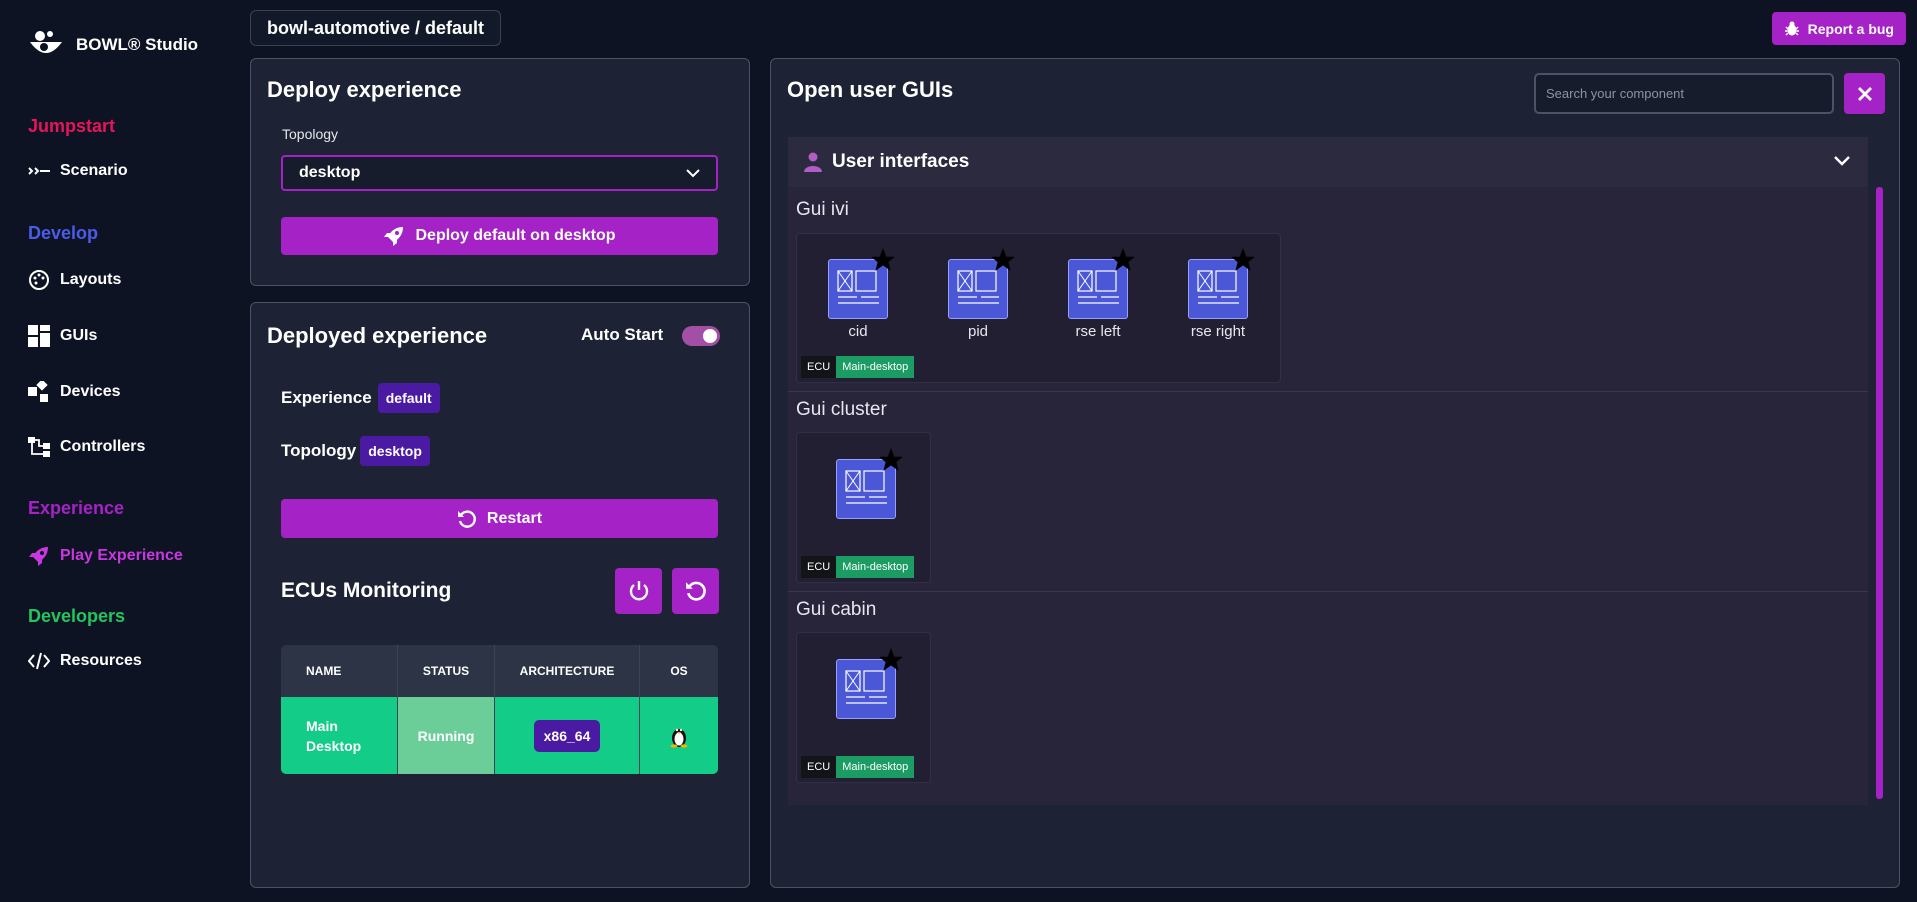  What do you see at coordinates (858, 331) in the screenshot?
I see `gui-item-label: cid` at bounding box center [858, 331].